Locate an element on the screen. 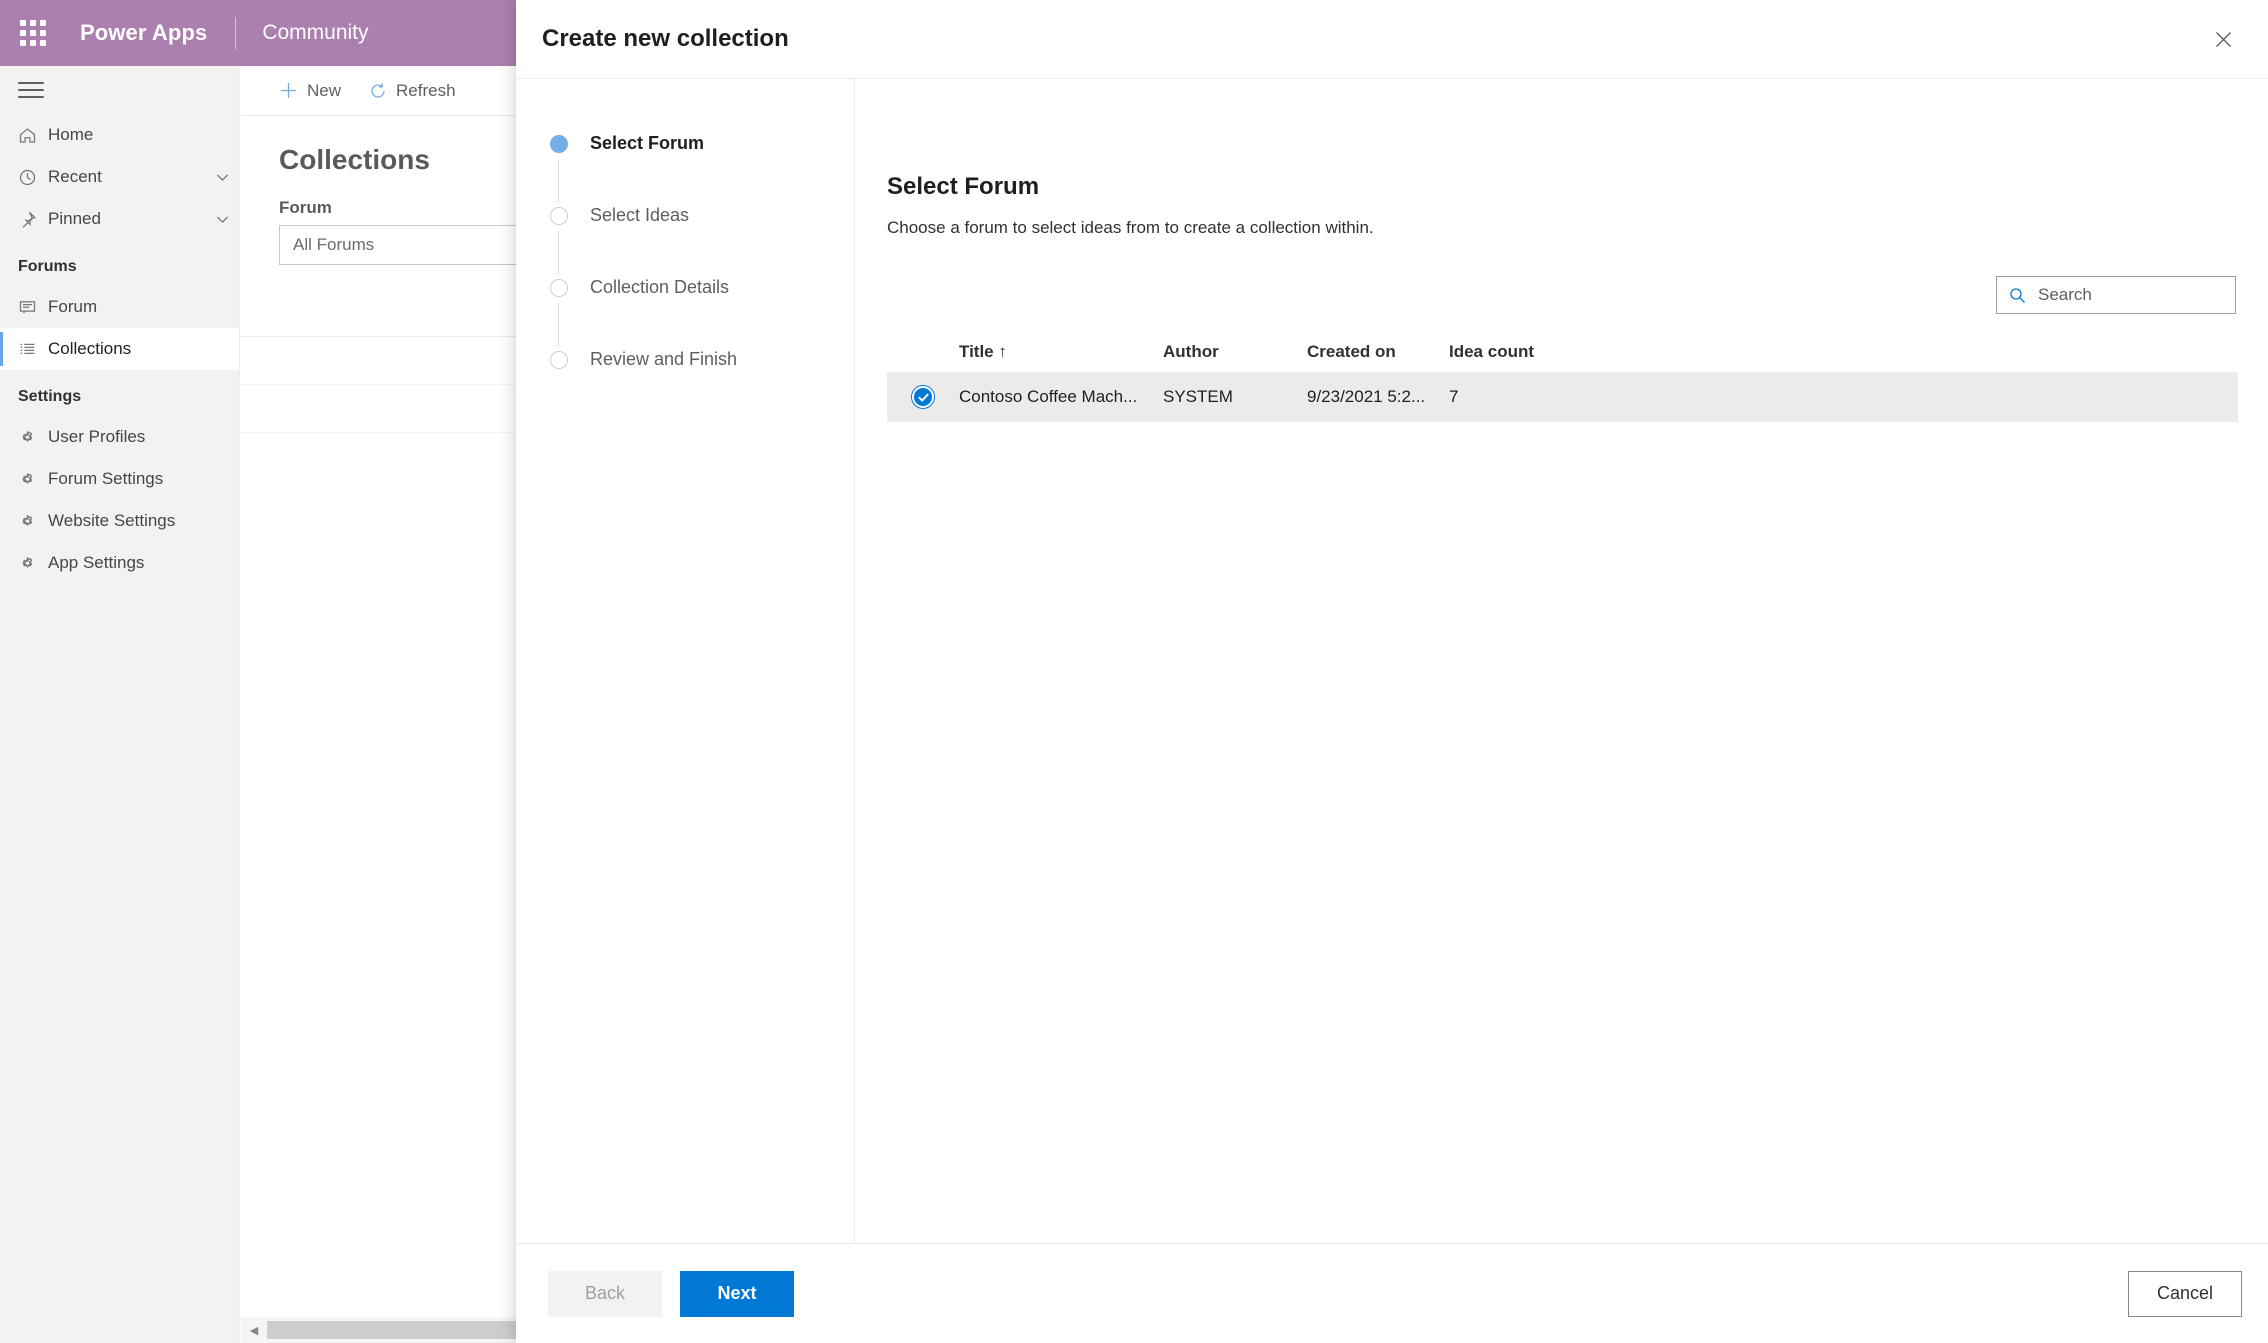 Image resolution: width=2268 pixels, height=1343 pixels. search-input is located at coordinates (2121, 295).